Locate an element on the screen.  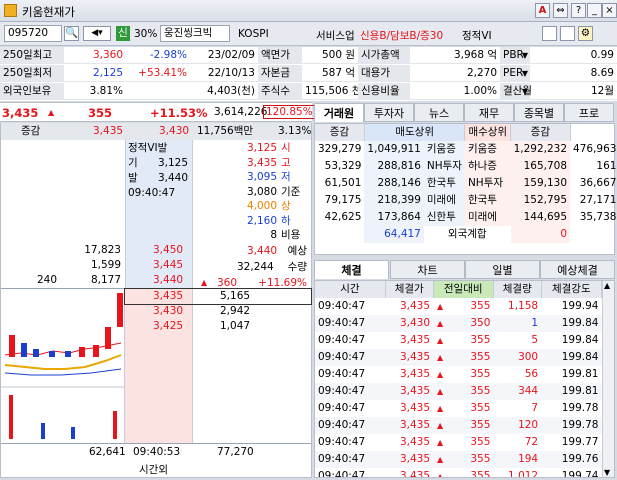
trade-row: 09:40:47 3,435 ▲ 355 194 199.76 is located at coordinates (458, 459).